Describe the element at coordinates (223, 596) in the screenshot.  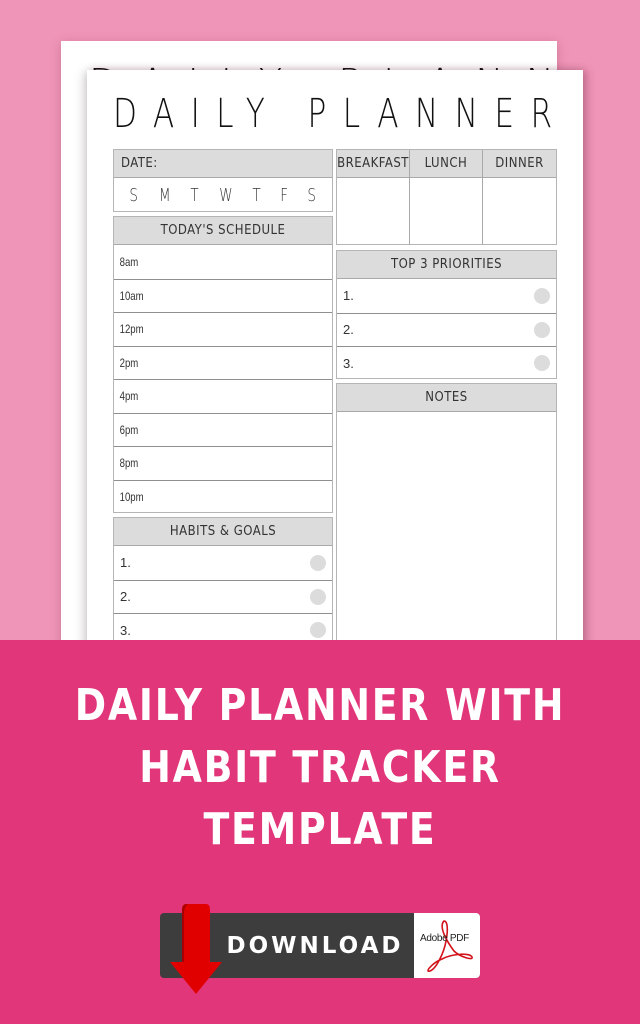
I see `habit-row: 2.` at that location.